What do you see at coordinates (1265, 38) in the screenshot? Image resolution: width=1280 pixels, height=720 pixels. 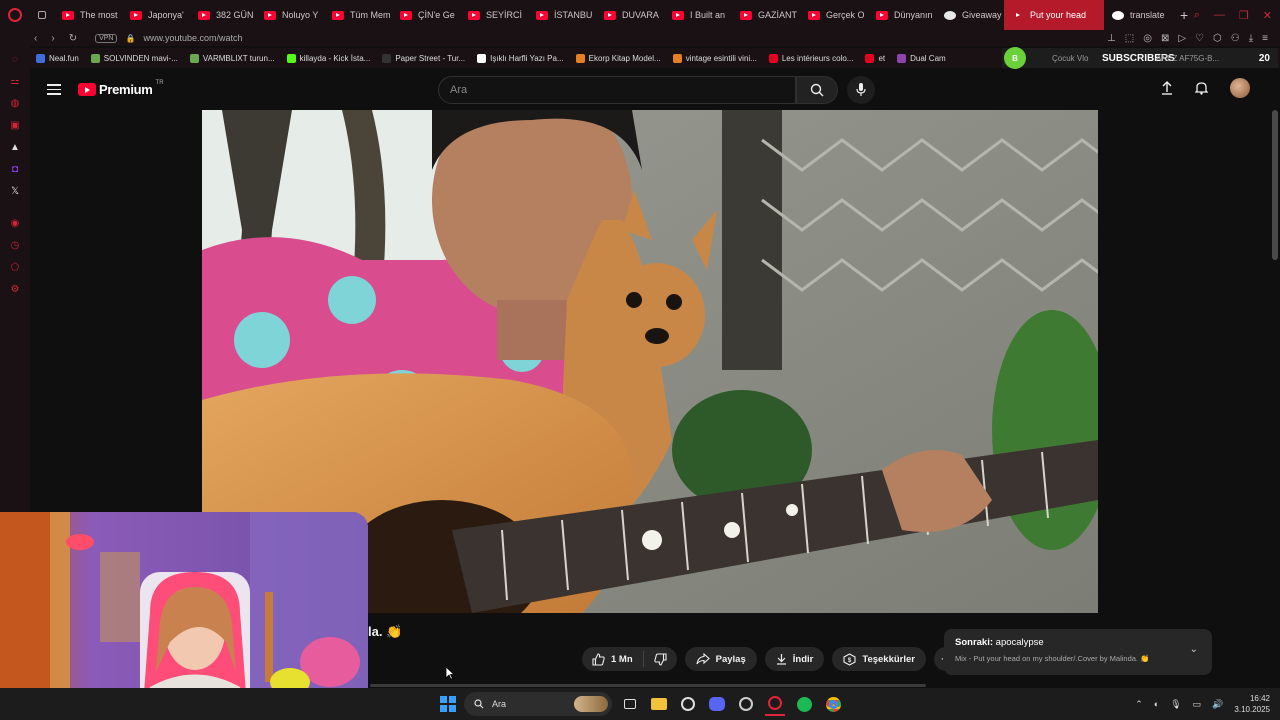 I see `menu-icon: ≡` at bounding box center [1265, 38].